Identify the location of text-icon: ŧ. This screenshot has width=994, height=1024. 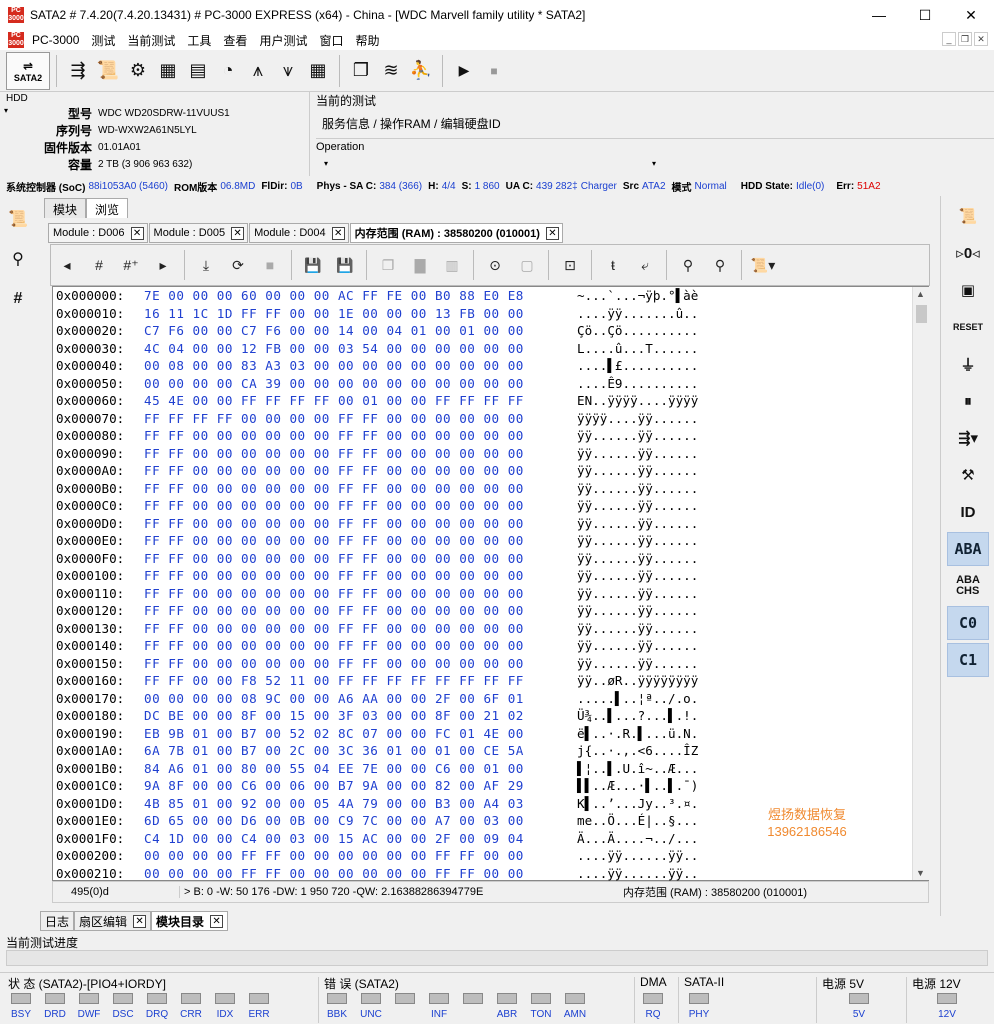
(613, 265).